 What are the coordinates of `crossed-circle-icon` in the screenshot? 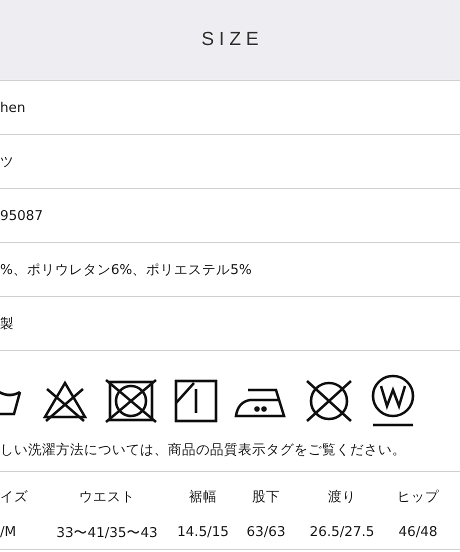 It's located at (329, 401).